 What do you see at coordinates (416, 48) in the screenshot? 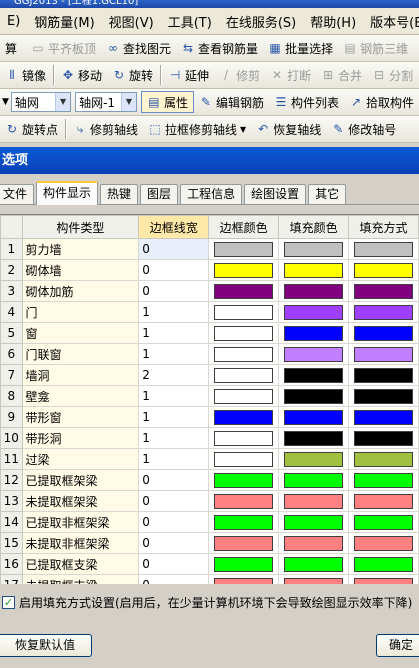
I see `lock-button: ⊓锁` at bounding box center [416, 48].